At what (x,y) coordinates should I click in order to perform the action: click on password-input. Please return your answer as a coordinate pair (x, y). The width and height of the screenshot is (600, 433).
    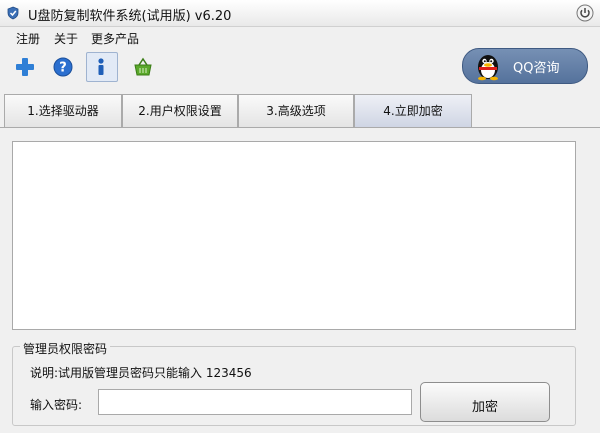
    Looking at the image, I should click on (255, 402).